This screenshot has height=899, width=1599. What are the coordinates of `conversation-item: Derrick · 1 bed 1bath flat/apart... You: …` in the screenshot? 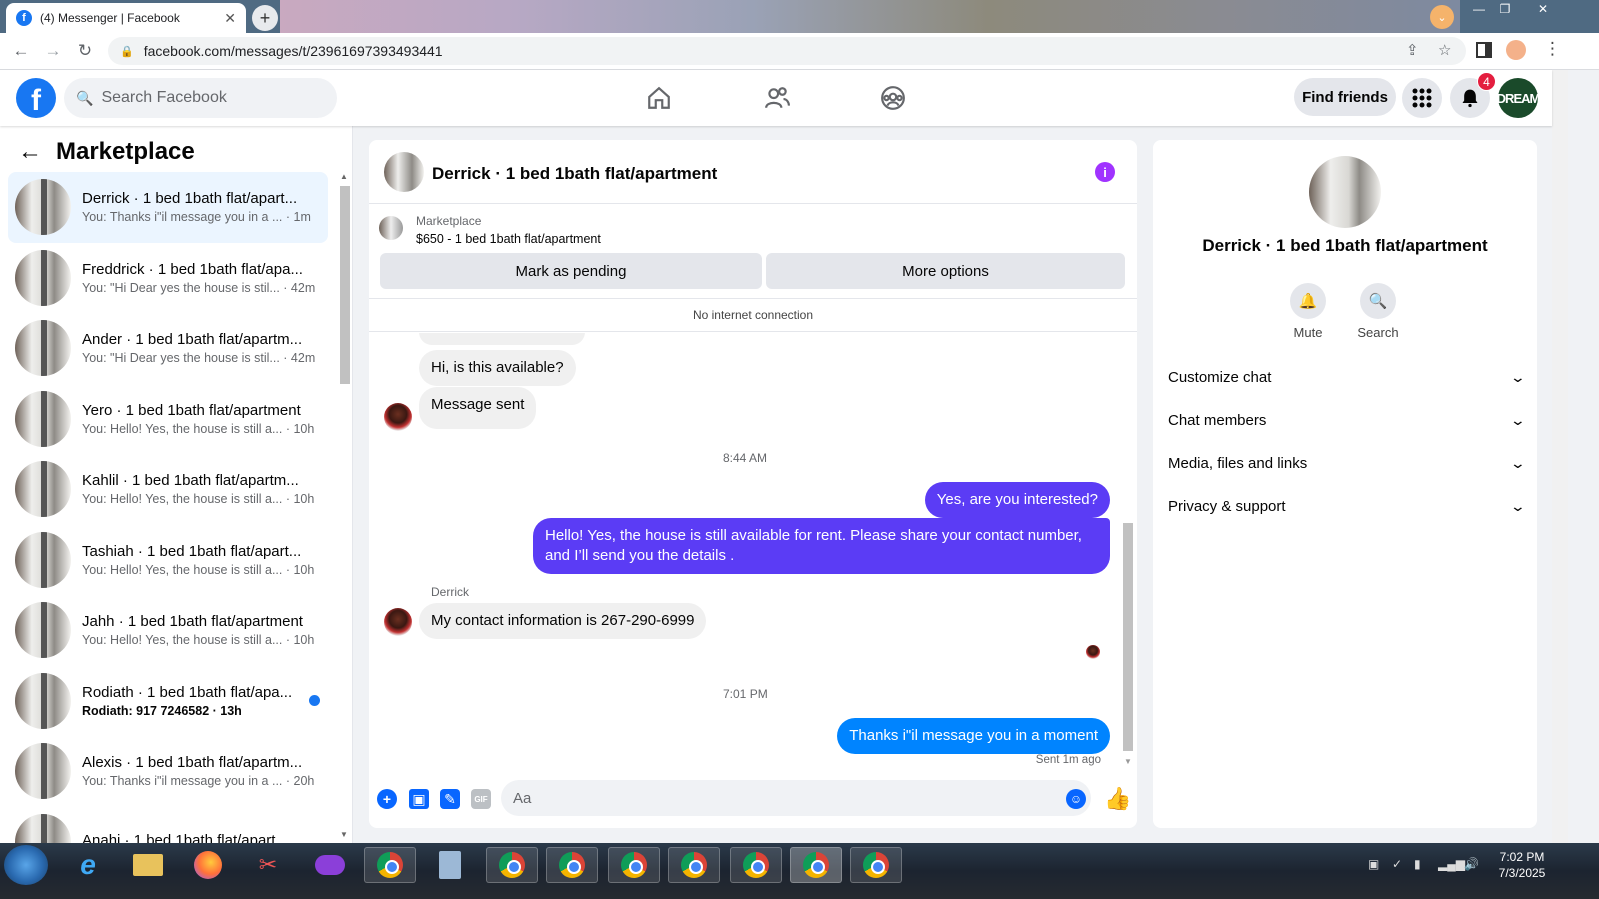 It's located at (168, 207).